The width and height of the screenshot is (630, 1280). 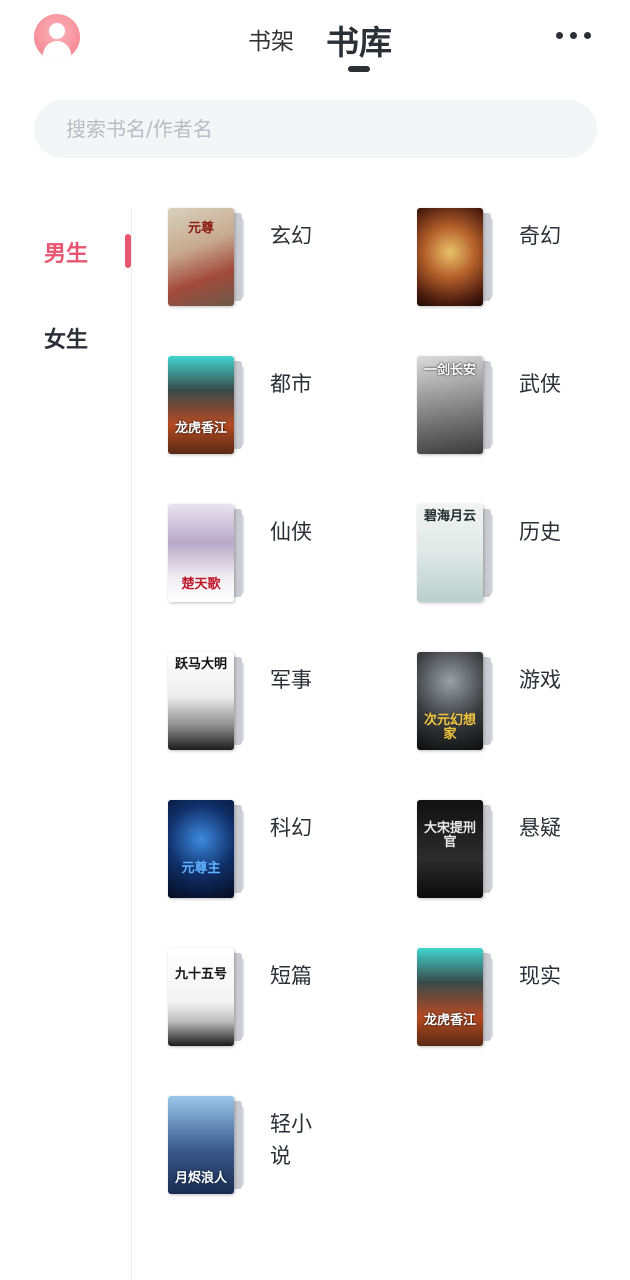 What do you see at coordinates (283, 258) in the screenshot?
I see `category-item-xuanhuan: 元尊 玄幻` at bounding box center [283, 258].